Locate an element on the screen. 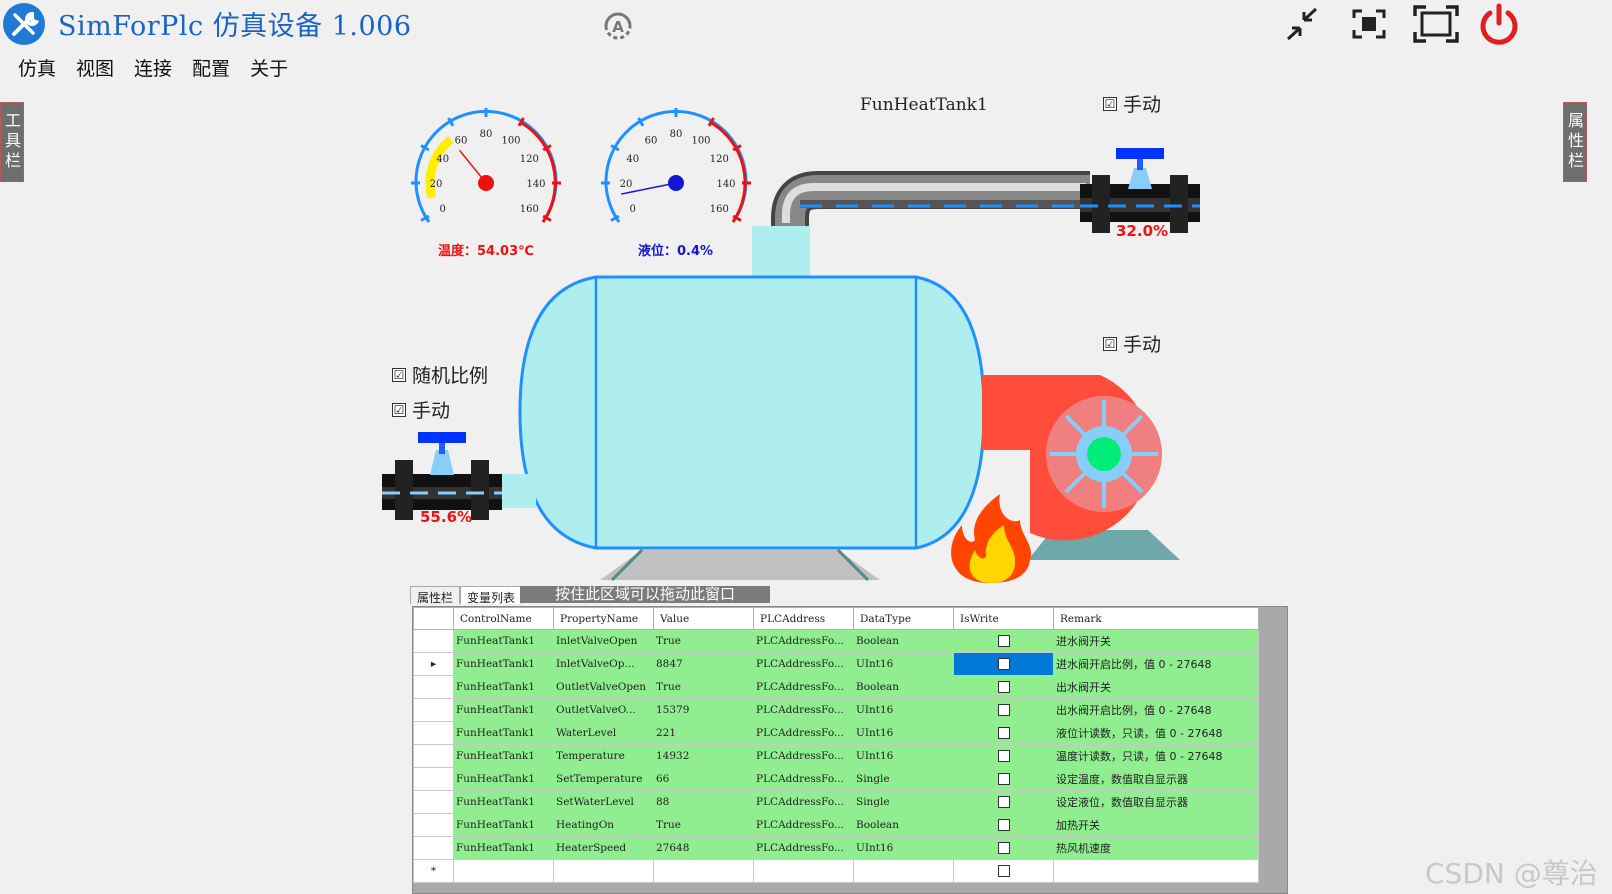  grid-cell: InletValveOpen is located at coordinates (603, 641).